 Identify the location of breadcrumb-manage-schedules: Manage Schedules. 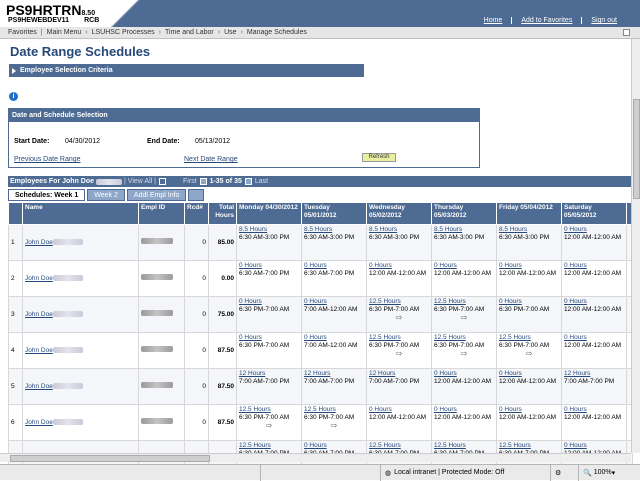
(277, 32).